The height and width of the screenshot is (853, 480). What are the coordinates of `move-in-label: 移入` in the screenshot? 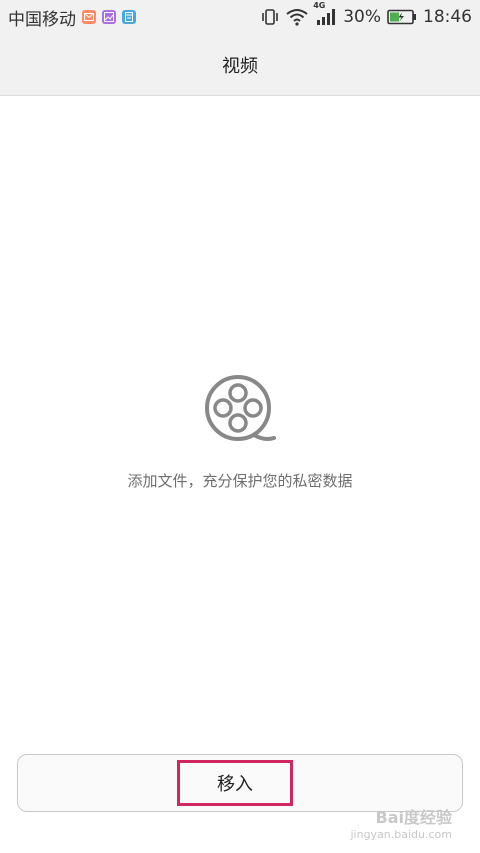 It's located at (235, 784).